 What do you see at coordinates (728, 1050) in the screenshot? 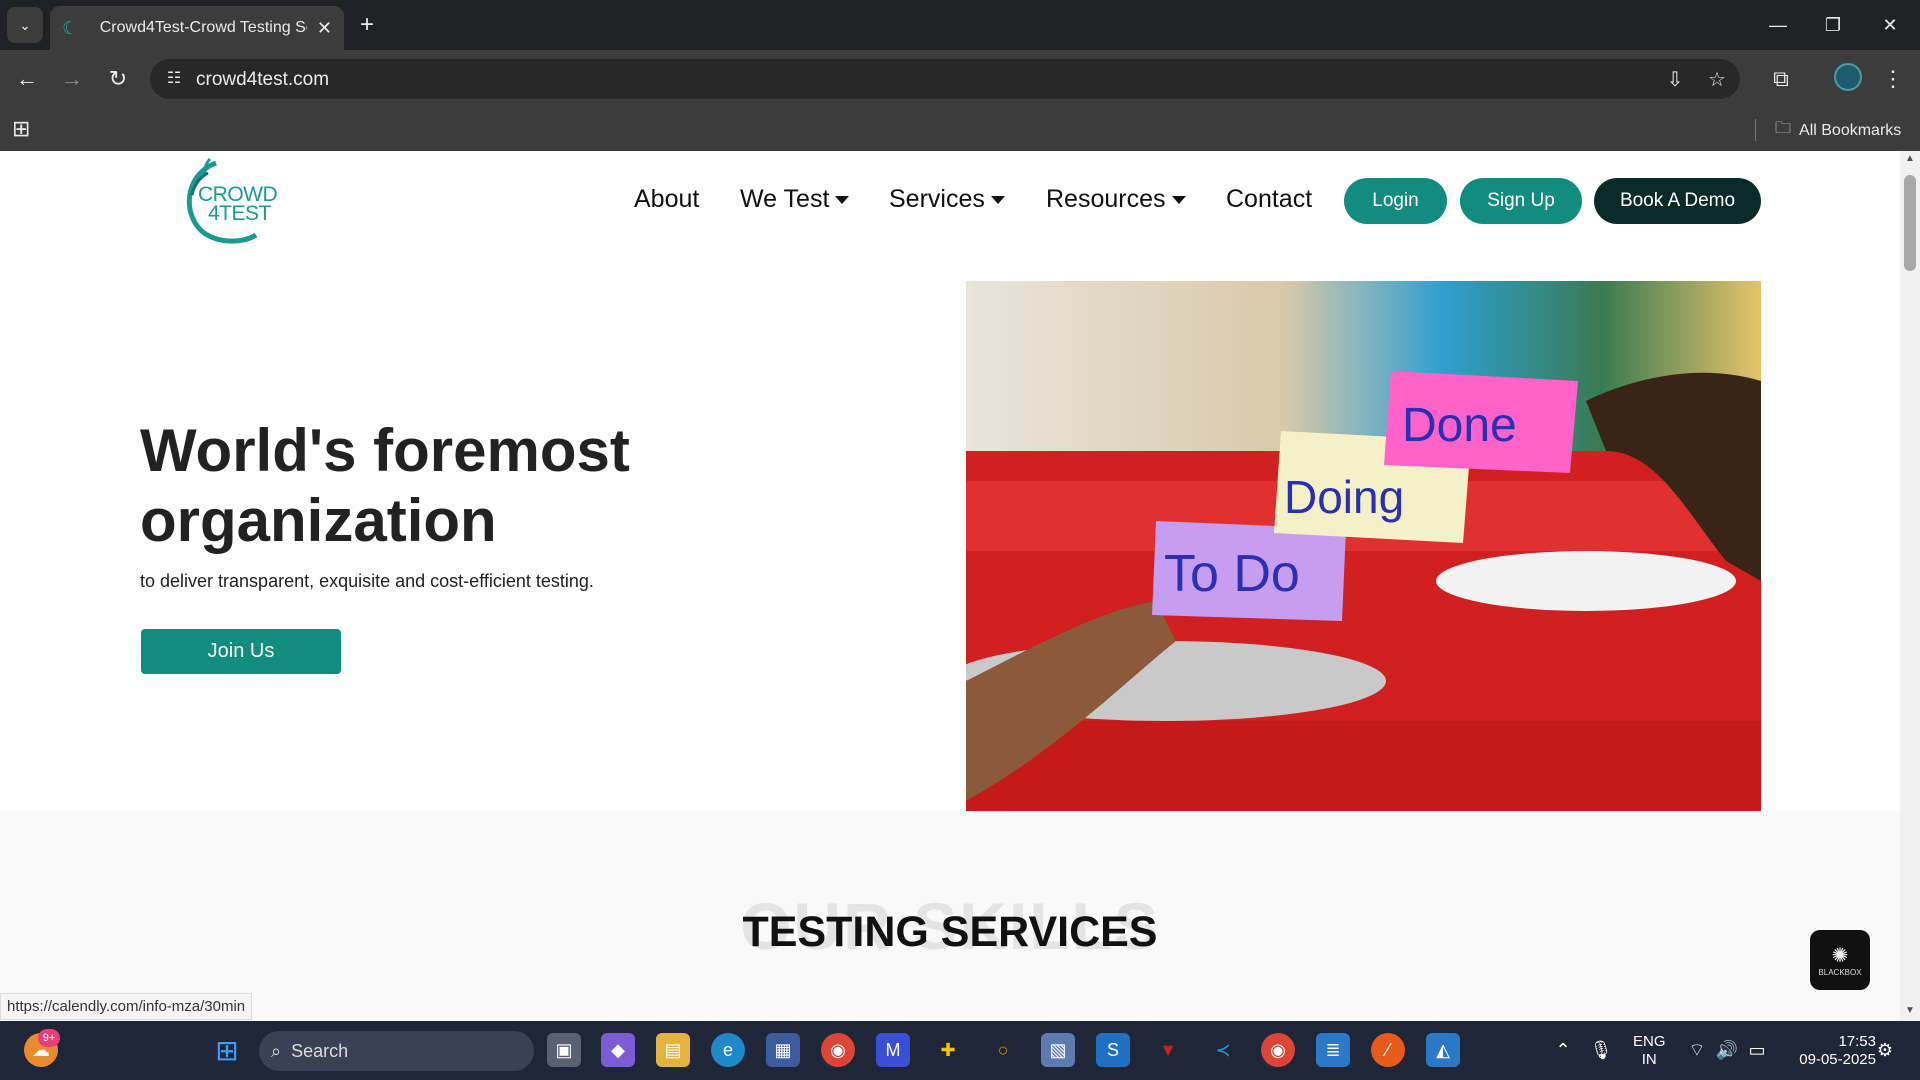
I see `edge-icon: e` at bounding box center [728, 1050].